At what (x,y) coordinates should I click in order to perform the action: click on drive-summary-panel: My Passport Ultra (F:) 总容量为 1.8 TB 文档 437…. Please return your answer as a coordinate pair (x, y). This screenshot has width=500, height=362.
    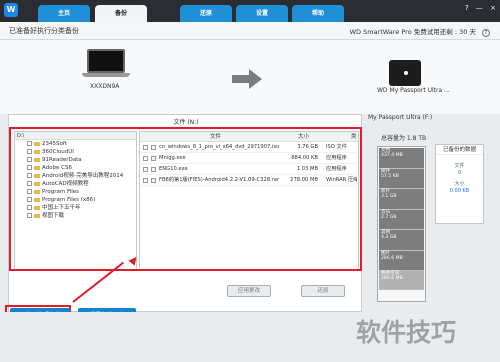
    Looking at the image, I should click on (430, 213).